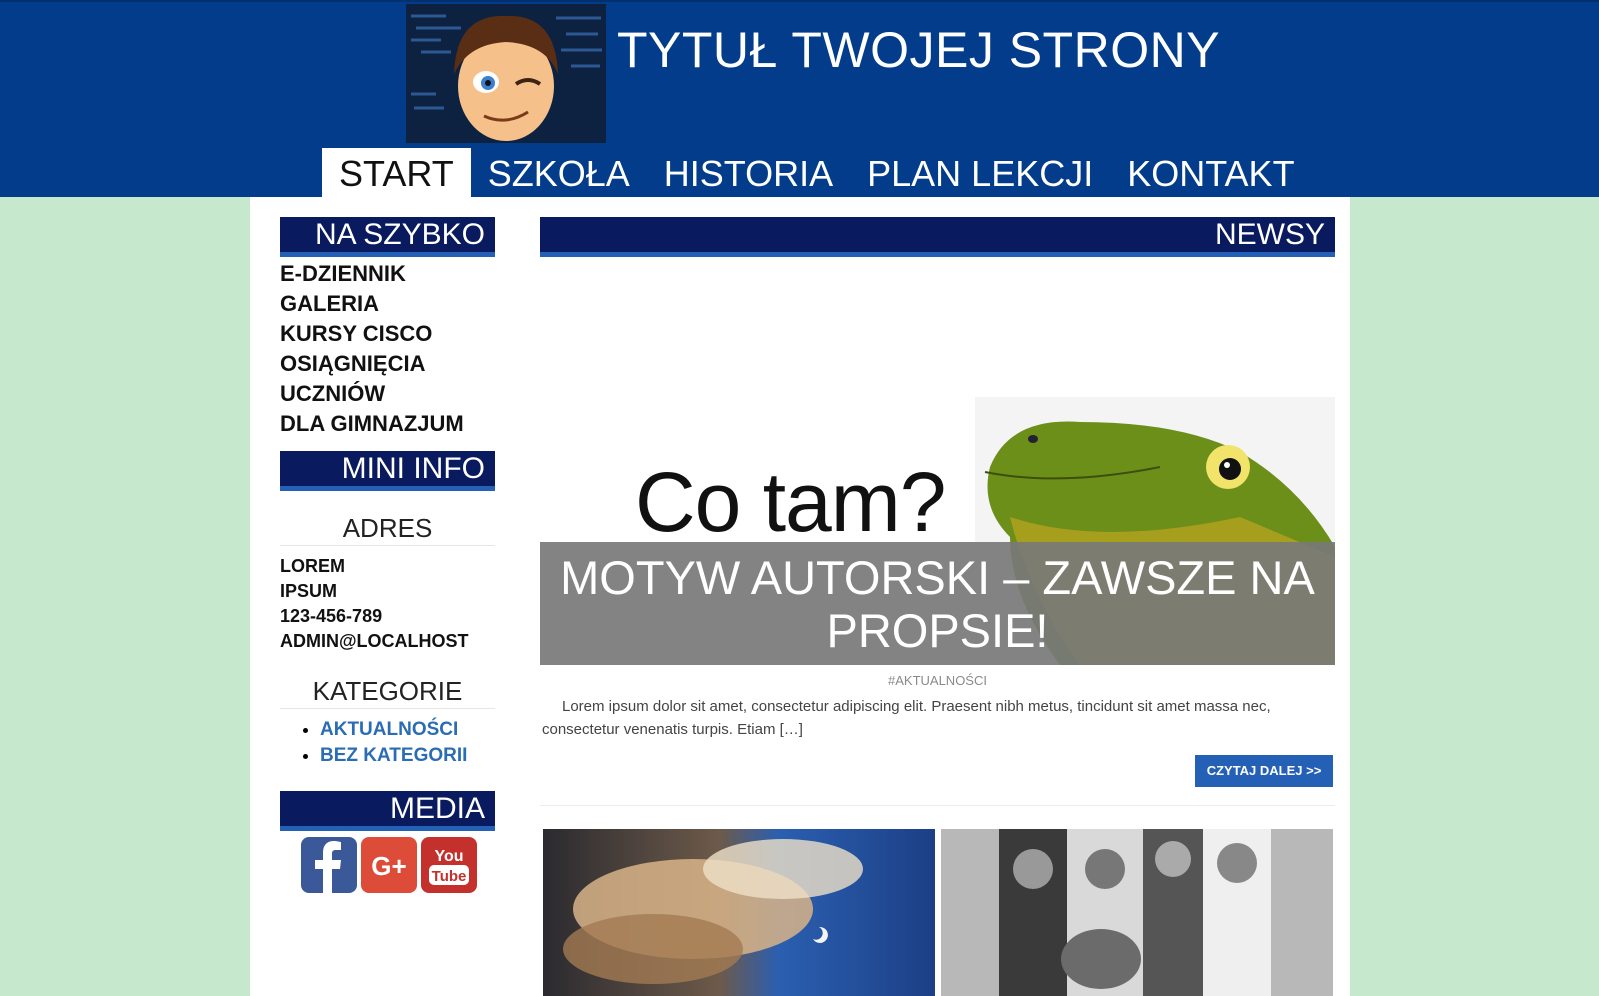 The height and width of the screenshot is (996, 1599). I want to click on sky-clouds-image, so click(739, 912).